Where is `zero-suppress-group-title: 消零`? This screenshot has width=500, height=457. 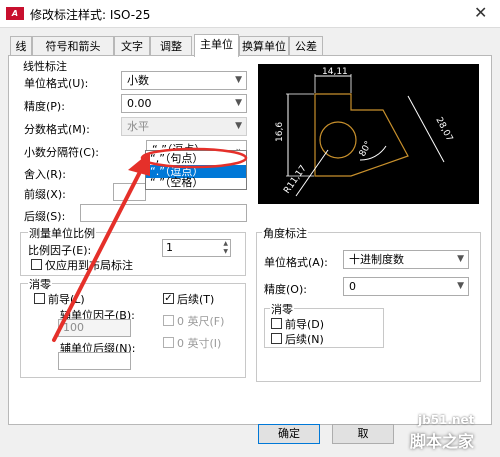 zero-suppress-group-title: 消零 is located at coordinates (40, 284).